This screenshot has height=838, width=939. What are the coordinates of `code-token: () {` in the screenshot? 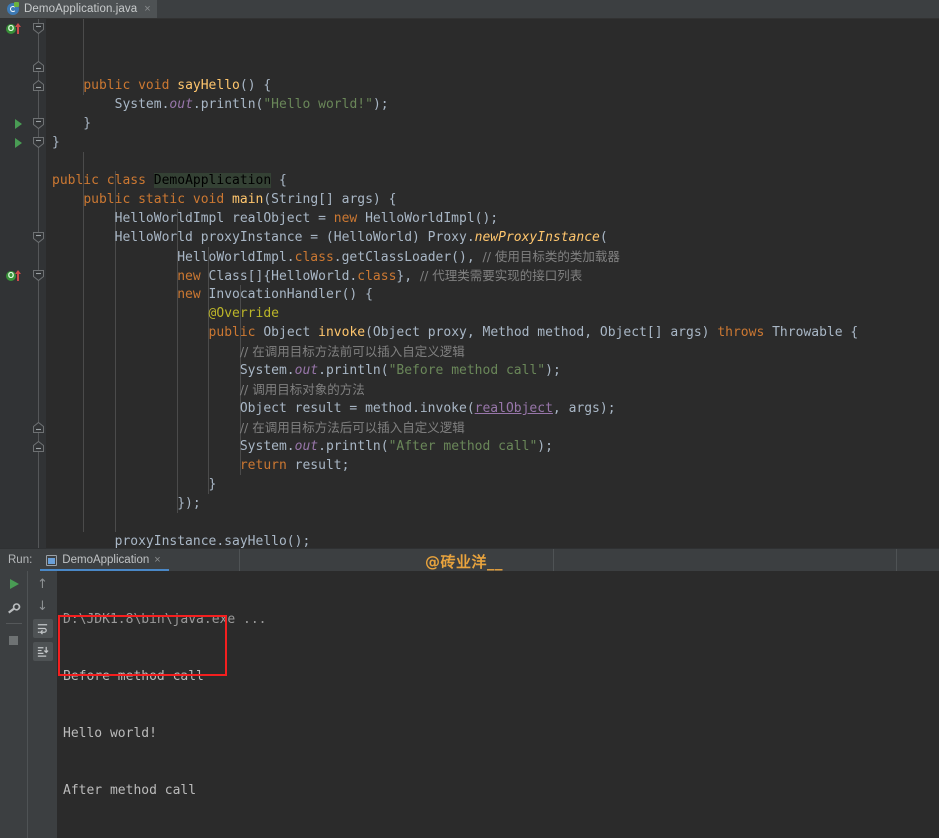 It's located at (255, 85).